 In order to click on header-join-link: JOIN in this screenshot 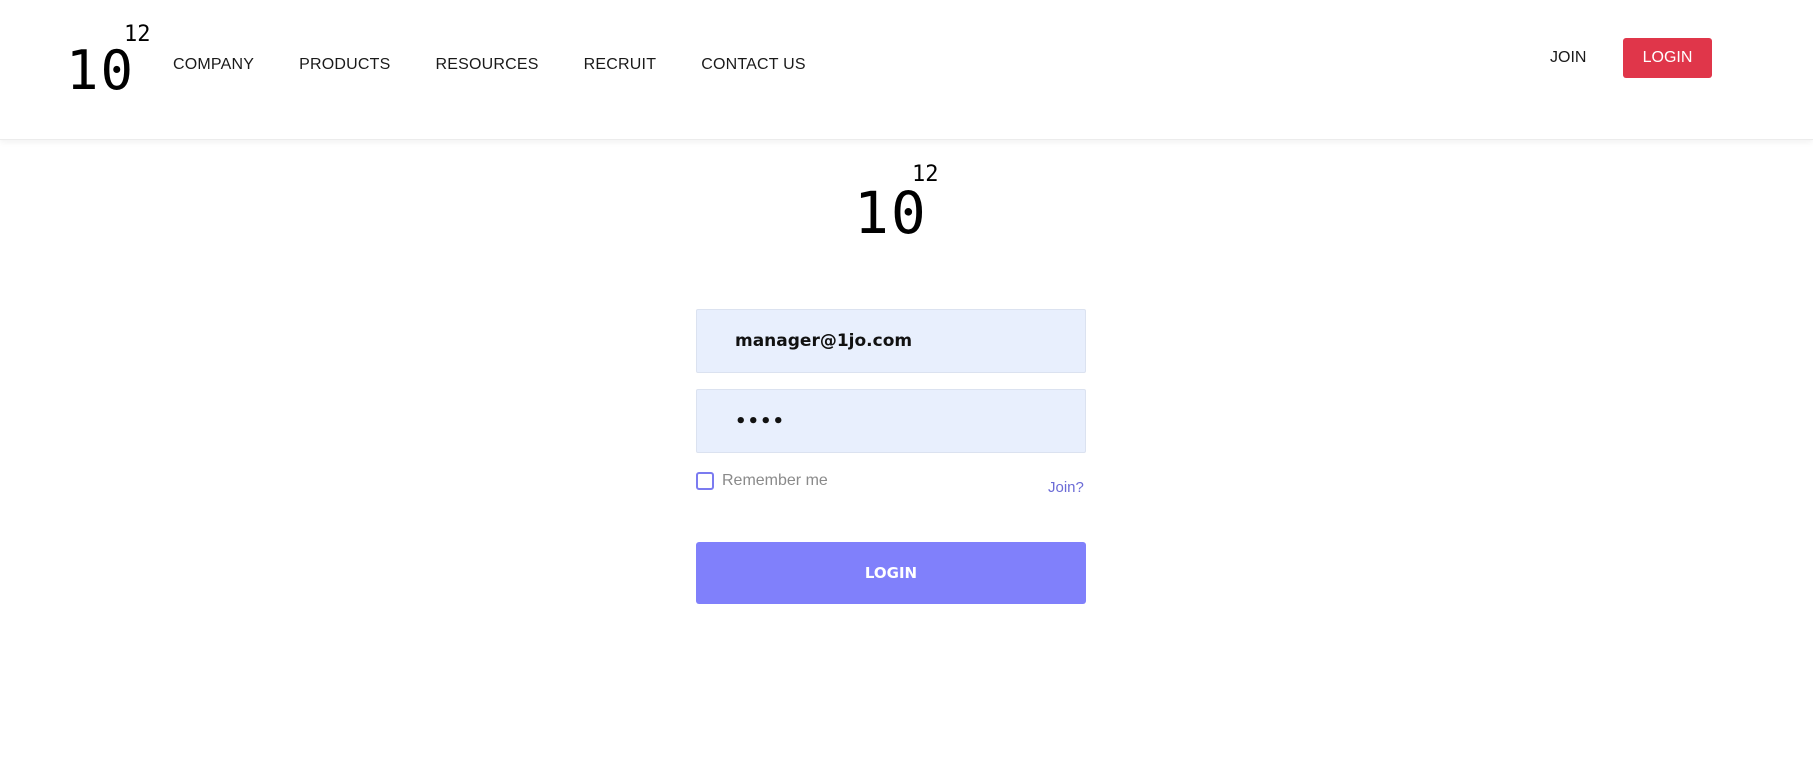, I will do `click(1568, 58)`.